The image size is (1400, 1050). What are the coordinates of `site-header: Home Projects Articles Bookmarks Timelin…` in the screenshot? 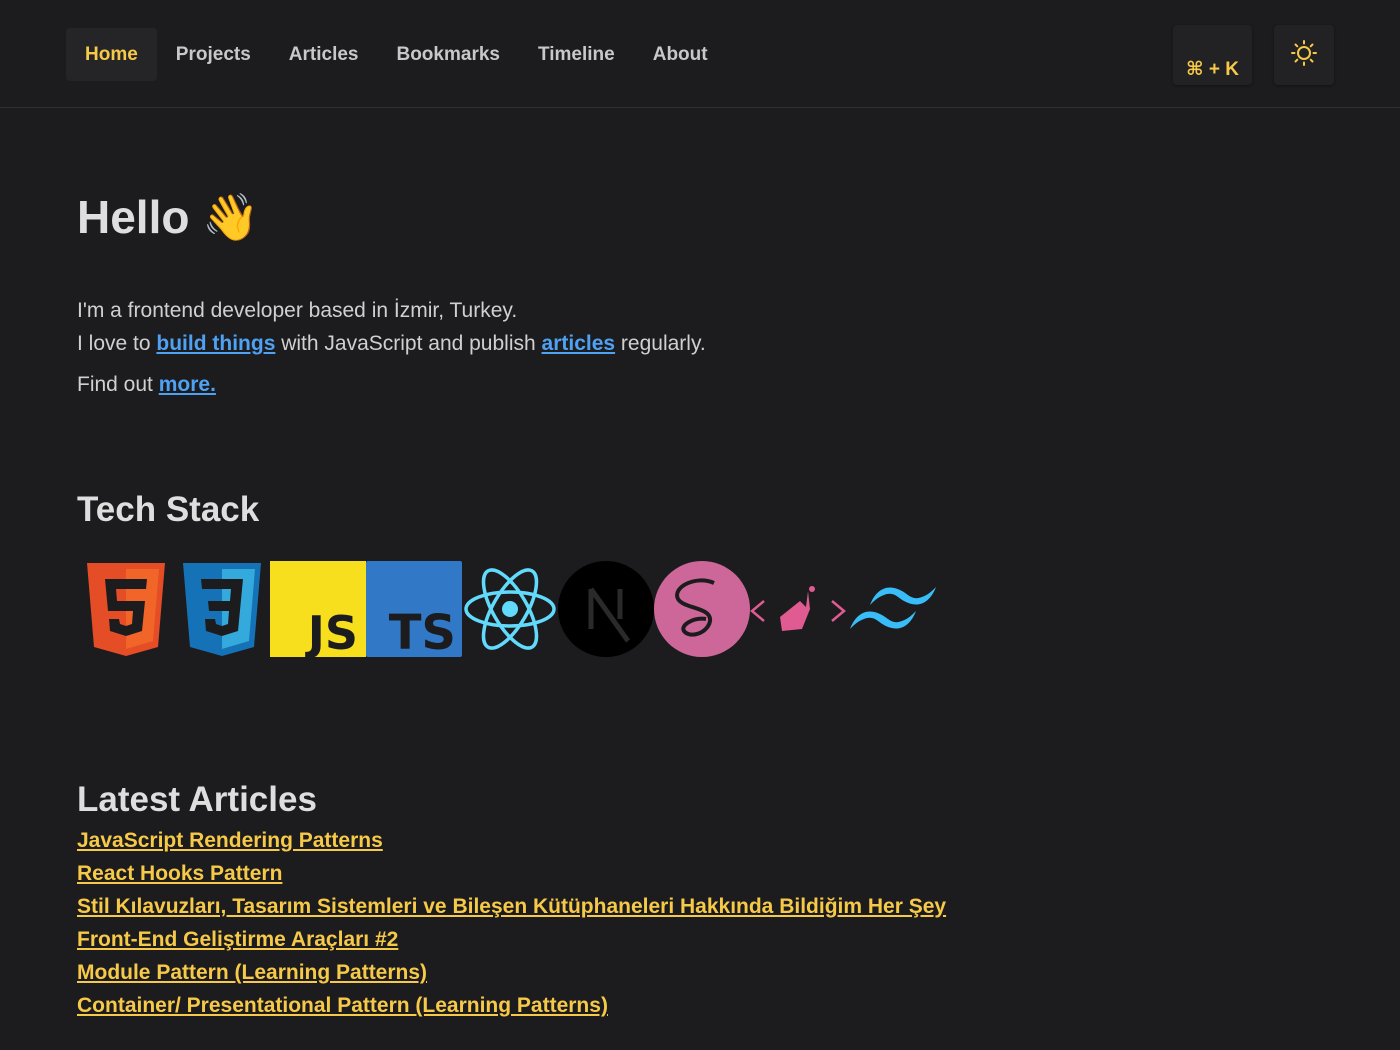 It's located at (700, 54).